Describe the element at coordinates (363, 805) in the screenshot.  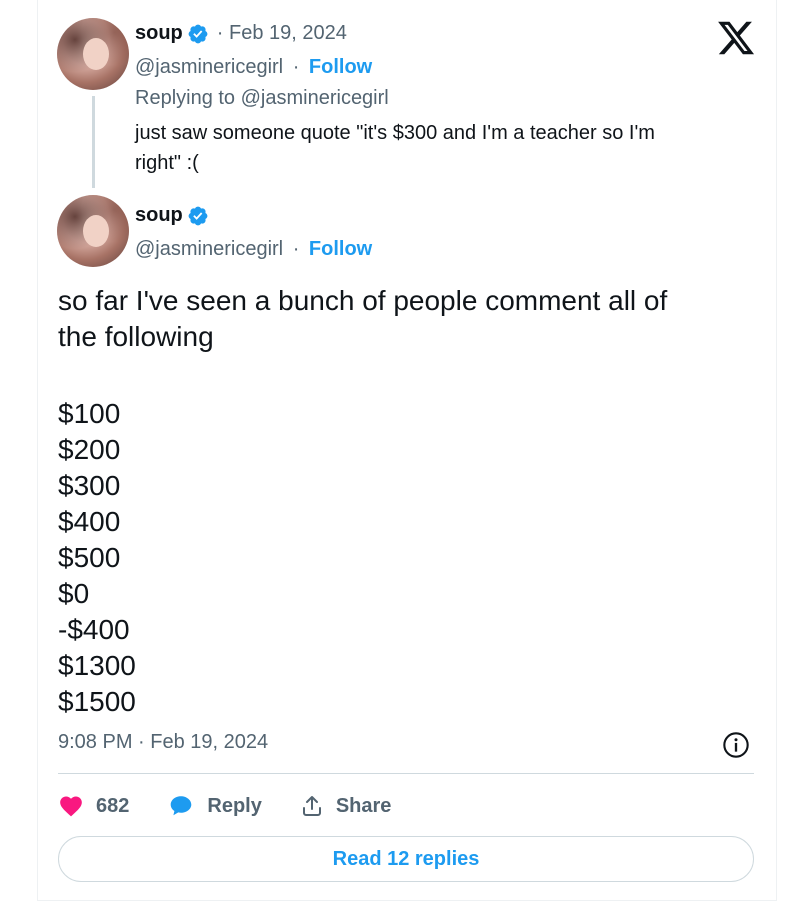
I see `share-label: Share` at that location.